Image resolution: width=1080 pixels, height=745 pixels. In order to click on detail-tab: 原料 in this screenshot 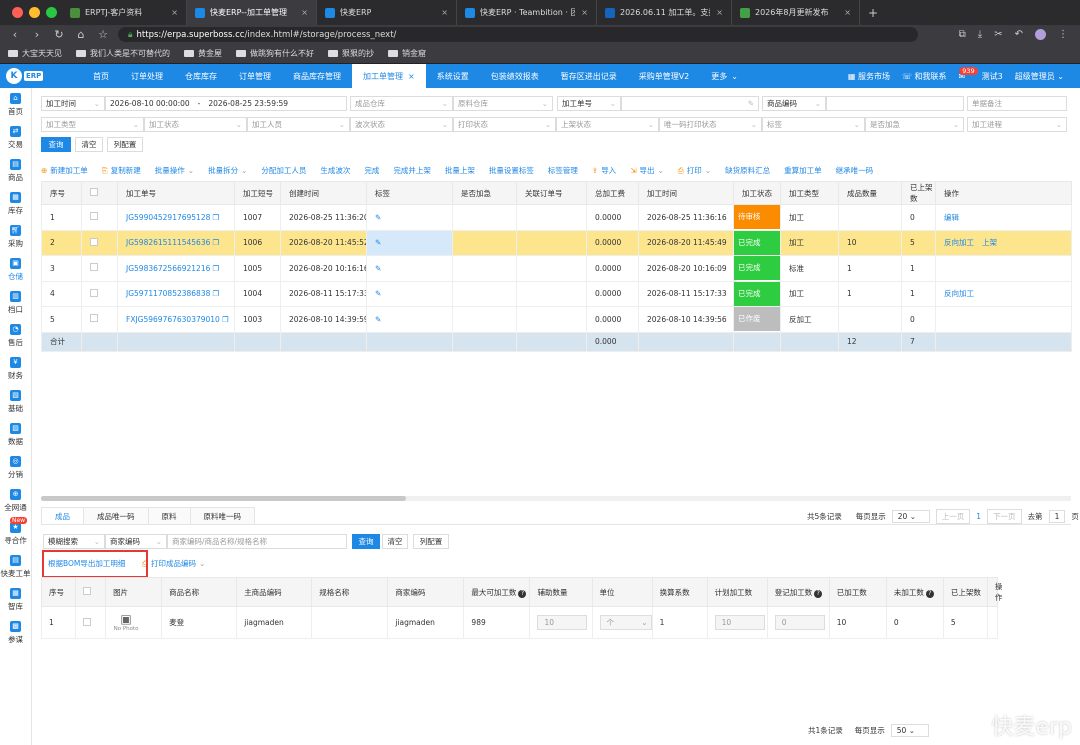, I will do `click(169, 515)`.